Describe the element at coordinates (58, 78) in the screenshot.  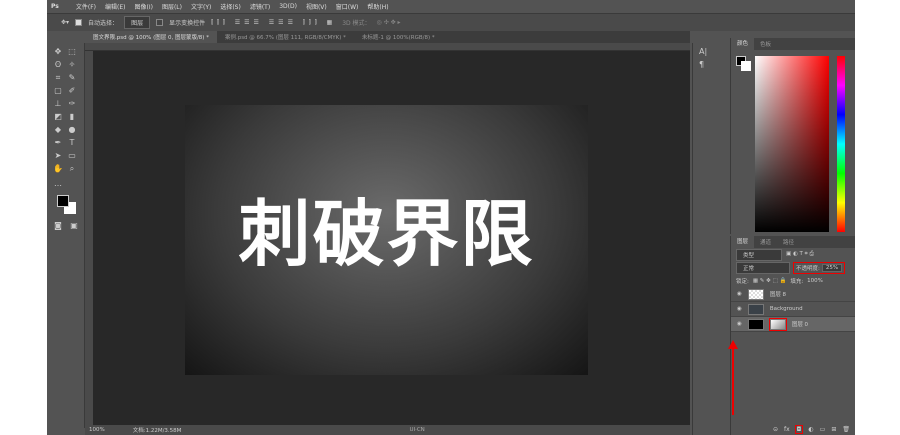
I see `crop-icon: ⌗` at that location.